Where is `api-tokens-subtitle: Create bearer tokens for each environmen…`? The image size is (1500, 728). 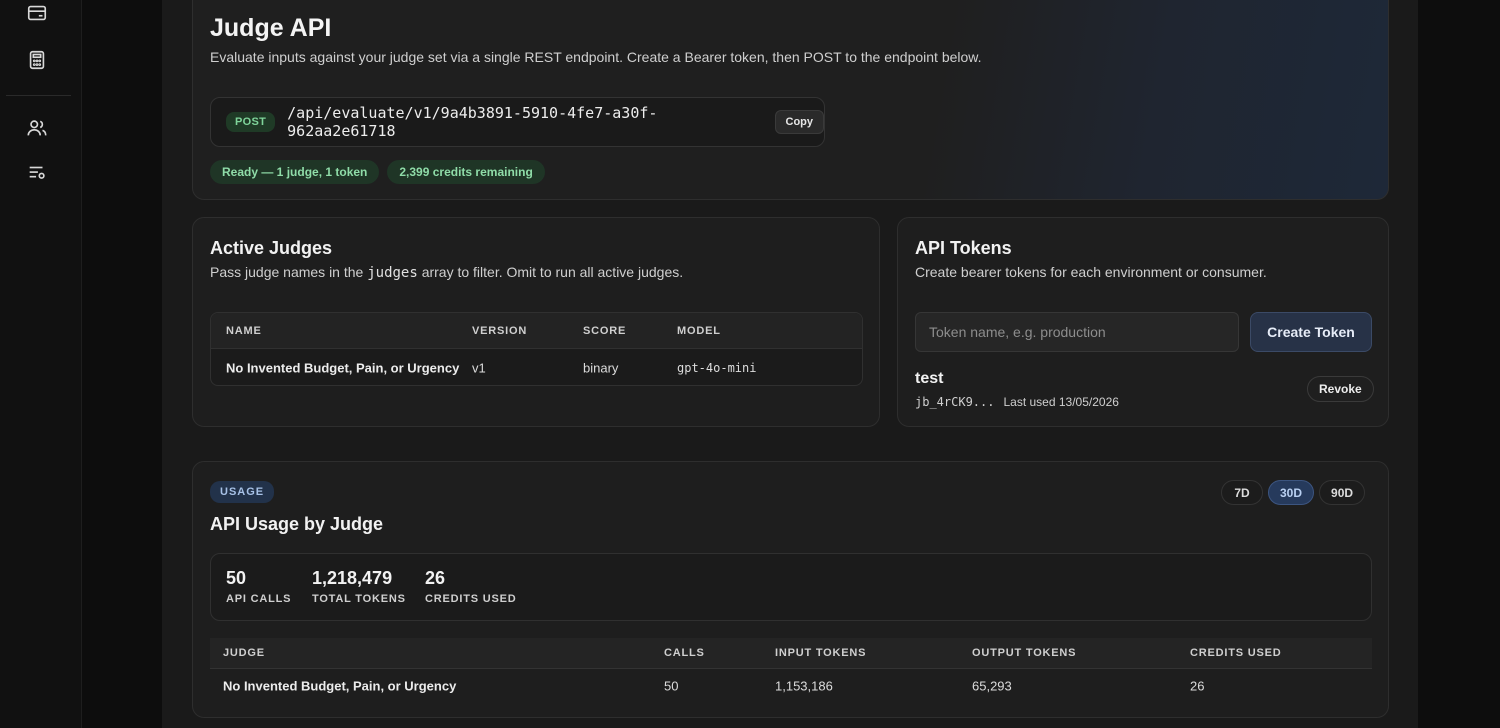 api-tokens-subtitle: Create bearer tokens for each environmen… is located at coordinates (1091, 272).